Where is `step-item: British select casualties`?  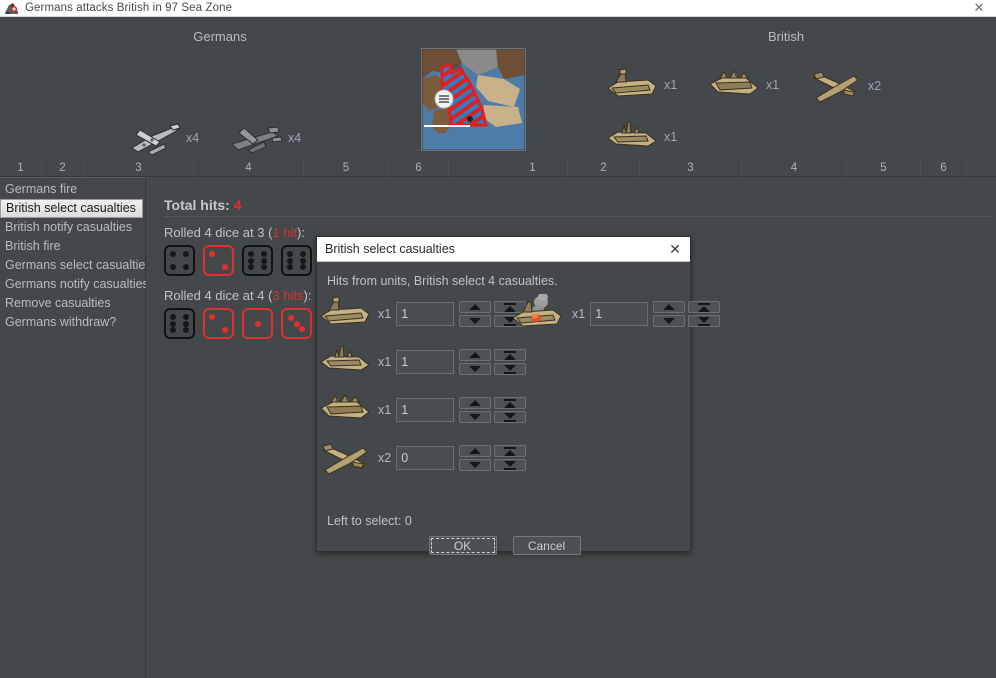
step-item: British select casualties is located at coordinates (71, 208).